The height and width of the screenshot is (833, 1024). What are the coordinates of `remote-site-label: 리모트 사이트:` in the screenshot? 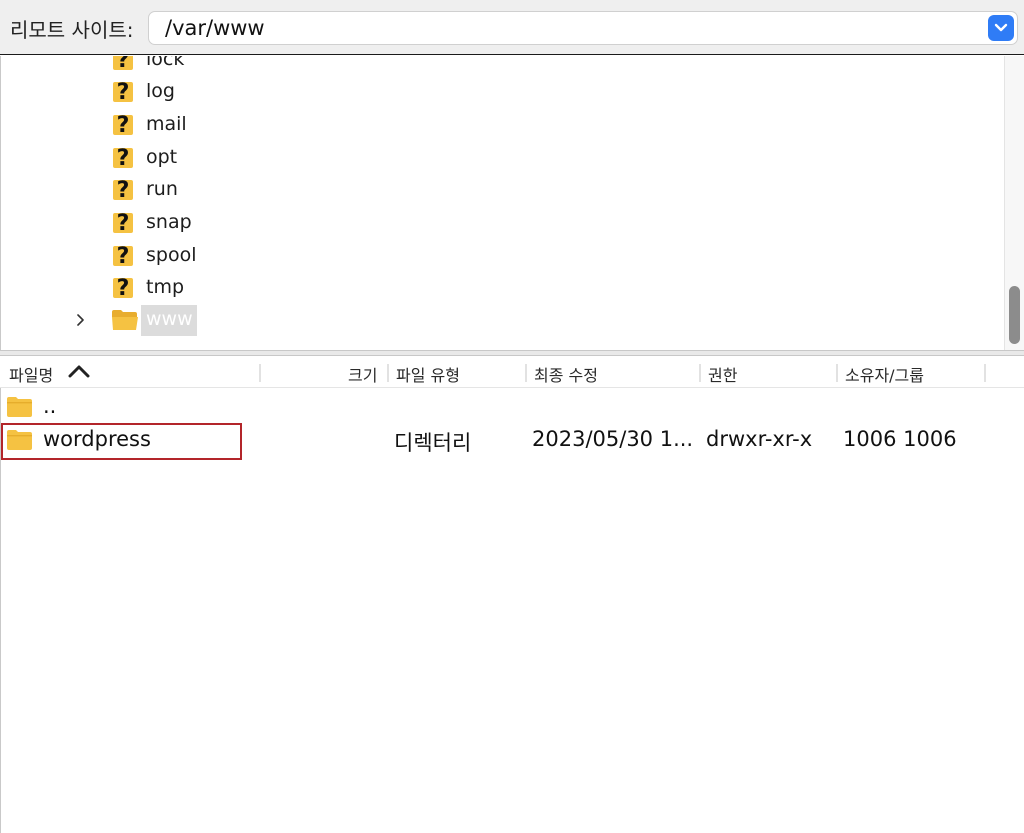 It's located at (72, 30).